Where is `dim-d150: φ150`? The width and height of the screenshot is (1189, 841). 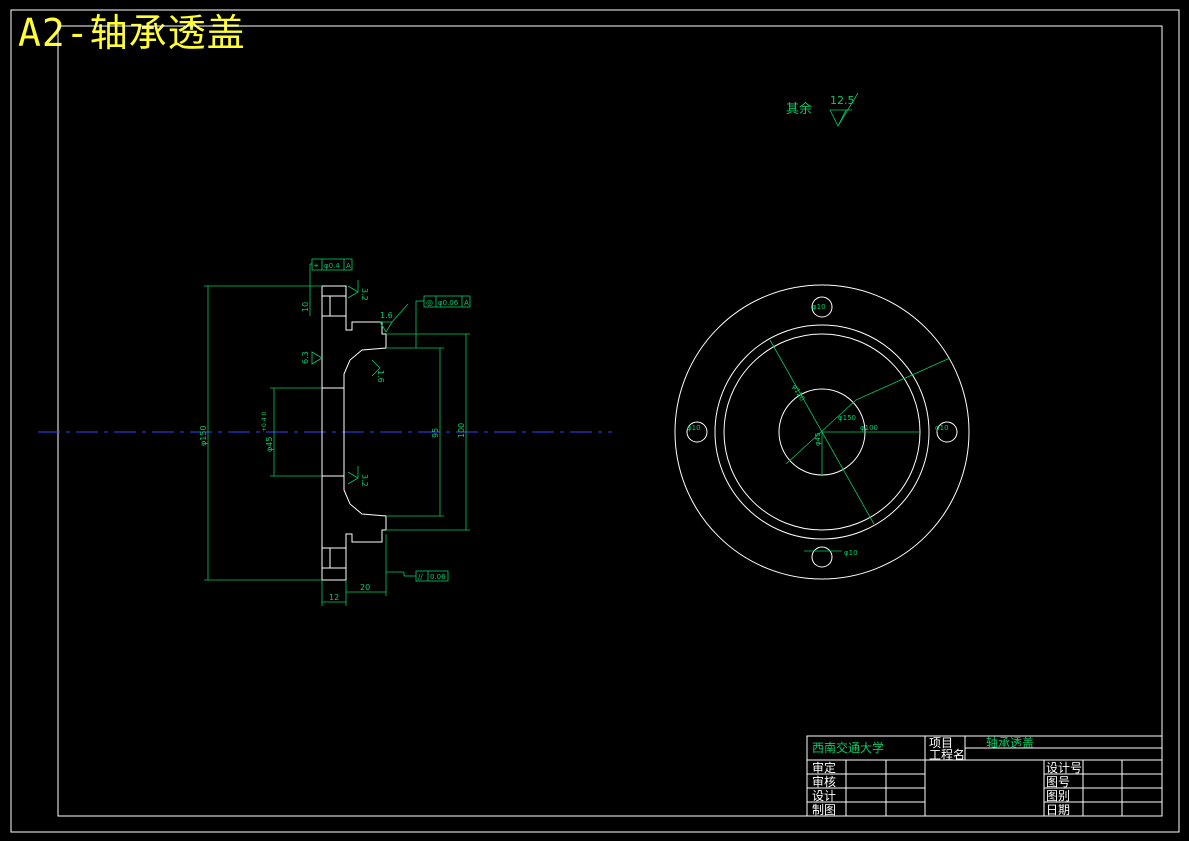
dim-d150: φ150 is located at coordinates (203, 435).